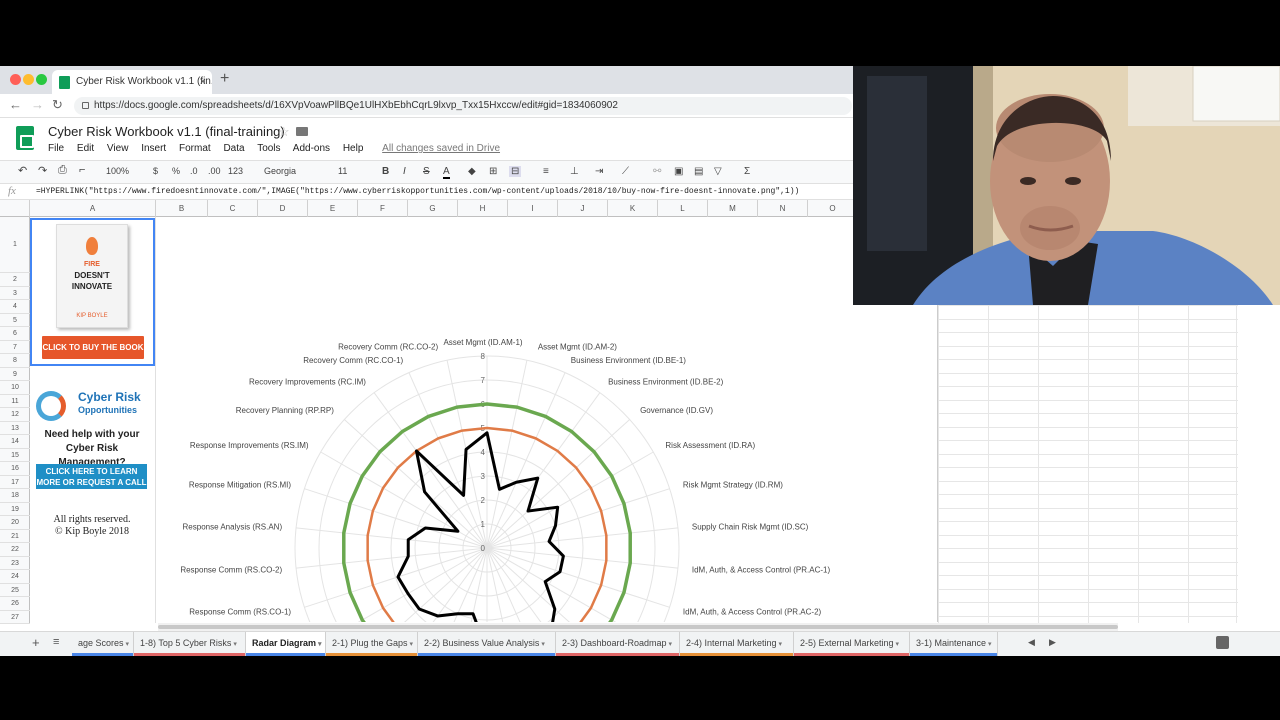 This screenshot has height=720, width=1280. Describe the element at coordinates (515, 171) in the screenshot. I see `merge-cells-icon: ⊟` at that location.